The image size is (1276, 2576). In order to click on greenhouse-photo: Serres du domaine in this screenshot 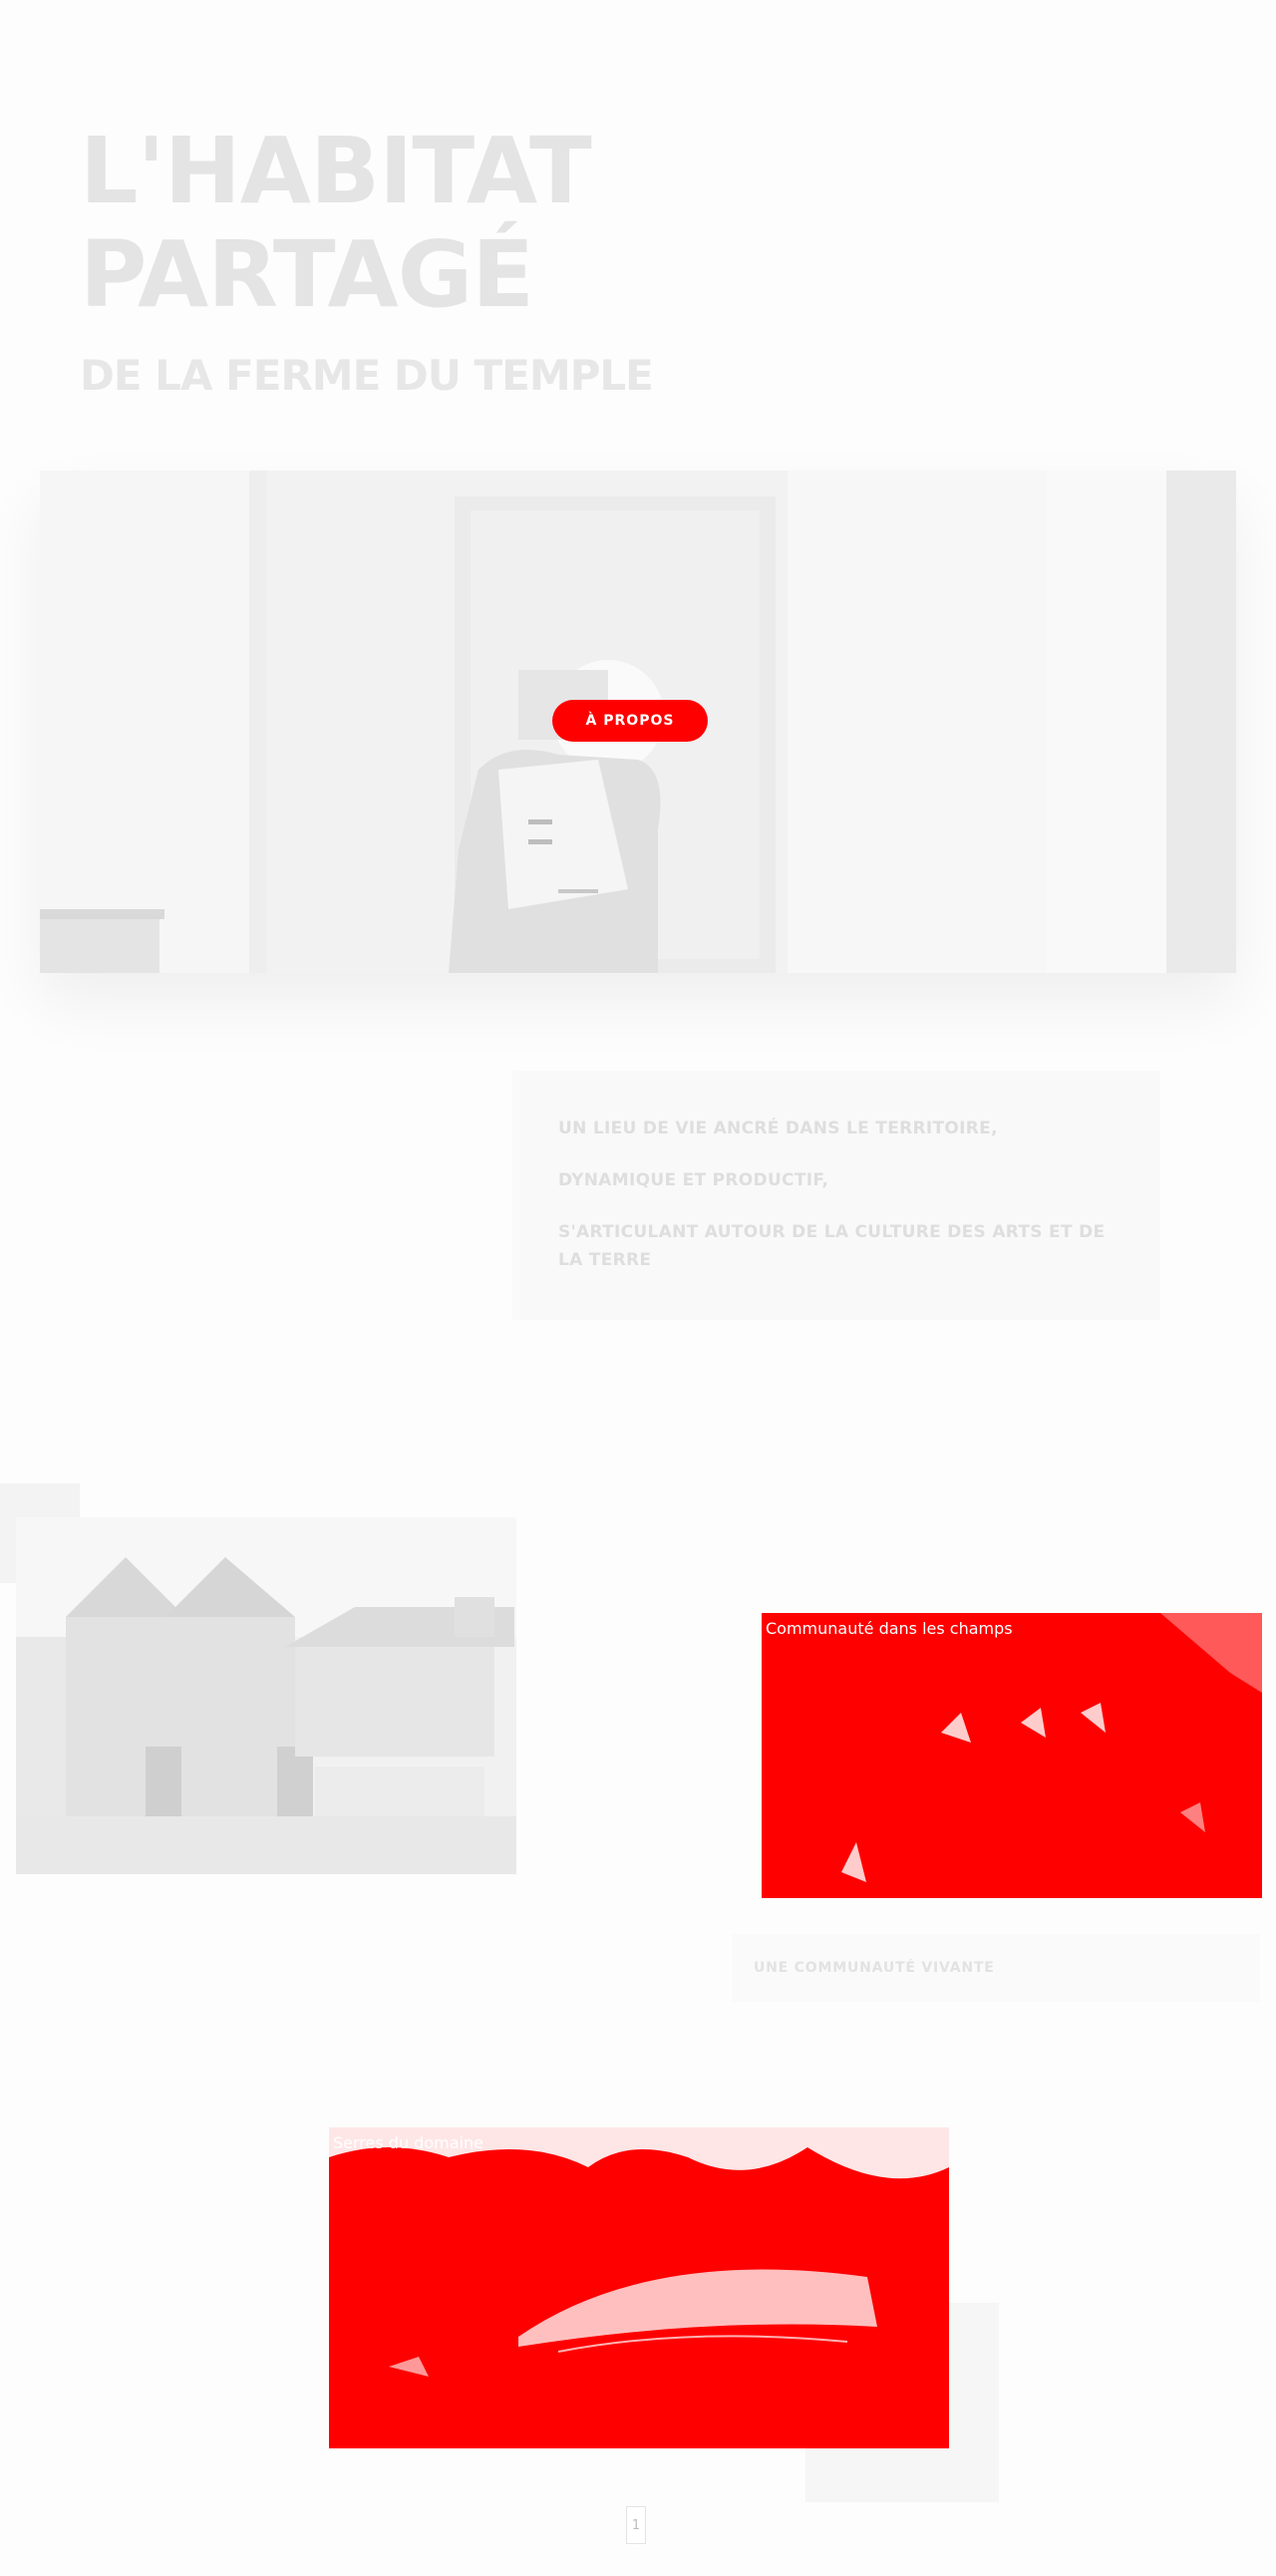, I will do `click(639, 2287)`.